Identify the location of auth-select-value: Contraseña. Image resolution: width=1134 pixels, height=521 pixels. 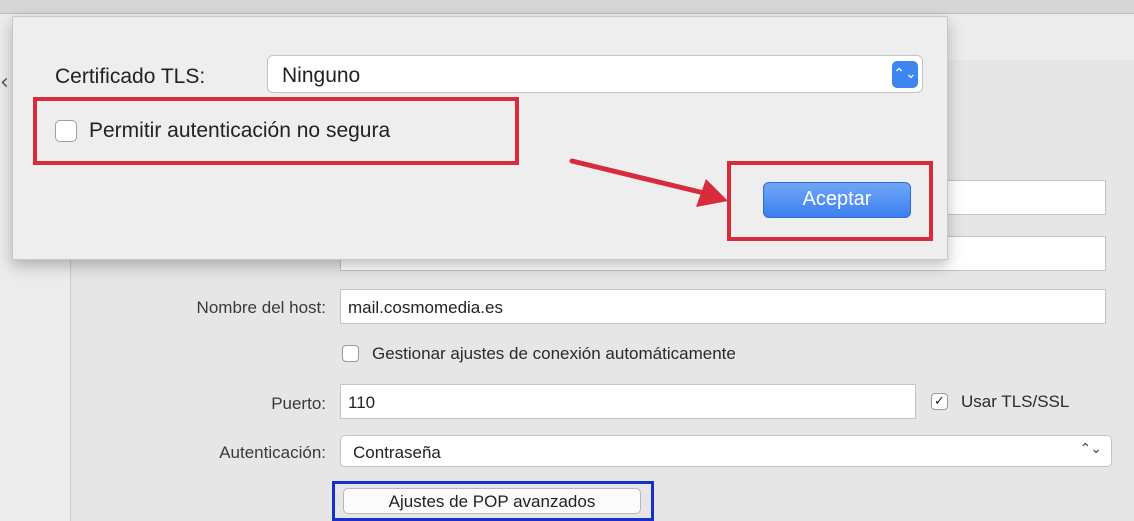
(397, 452).